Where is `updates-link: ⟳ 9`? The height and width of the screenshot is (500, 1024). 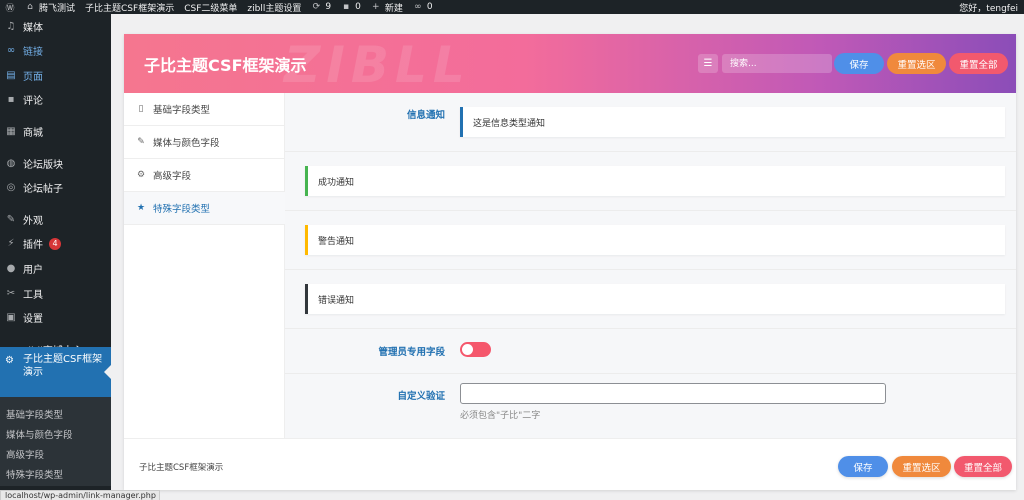
updates-link: ⟳ 9 is located at coordinates (321, 7).